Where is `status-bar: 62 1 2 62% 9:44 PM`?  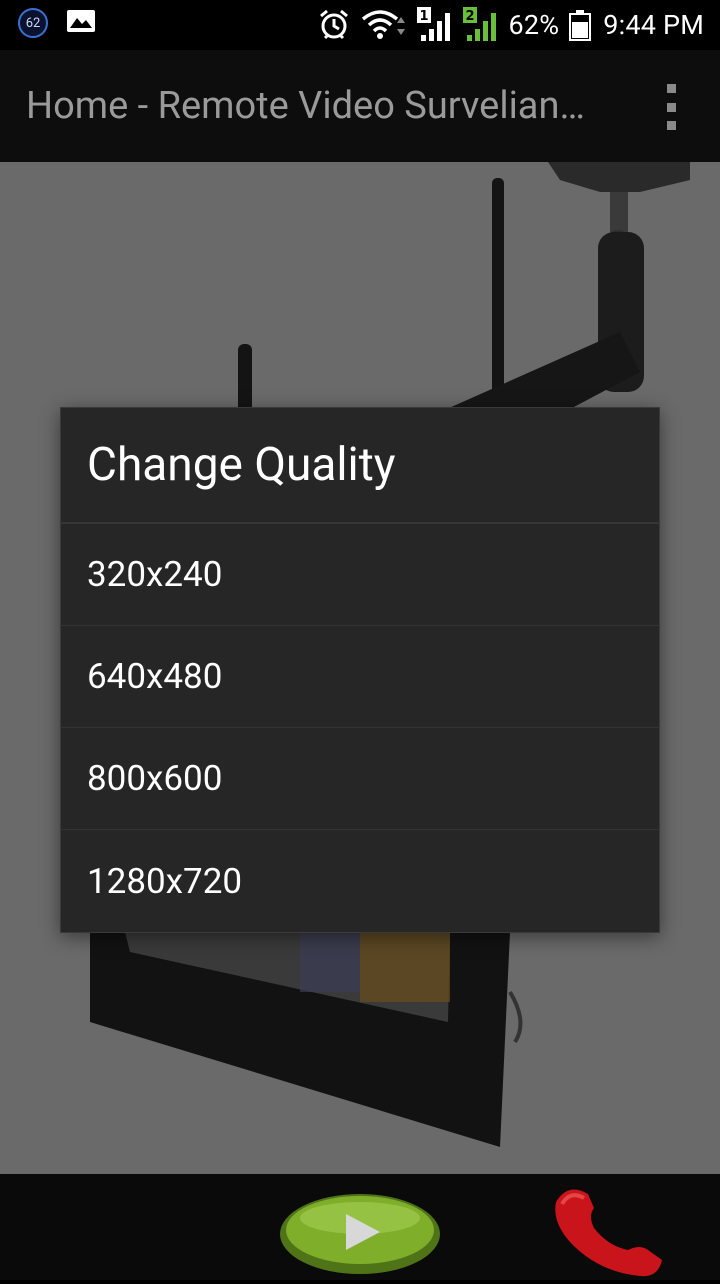
status-bar: 62 1 2 62% 9:44 PM is located at coordinates (360, 25).